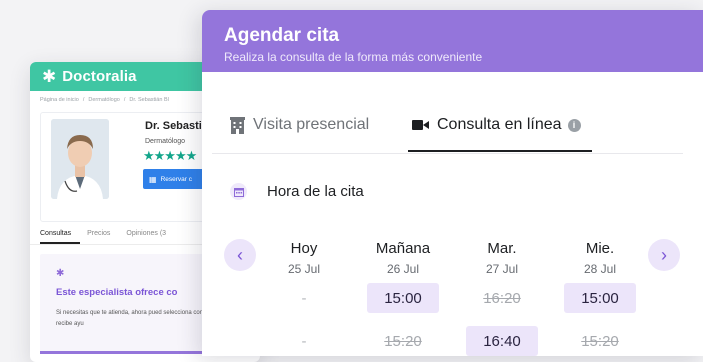 The height and width of the screenshot is (362, 703). I want to click on appointment-time-heading: Hora de la cita, so click(297, 191).